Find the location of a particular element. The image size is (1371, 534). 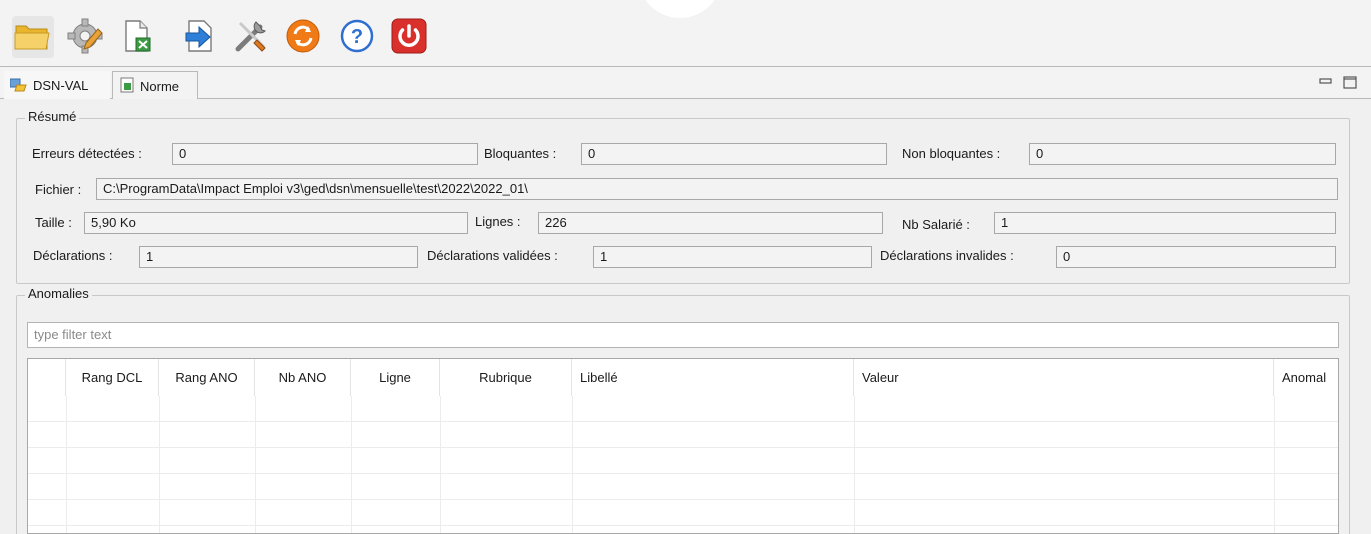

export-button is located at coordinates (137, 37).